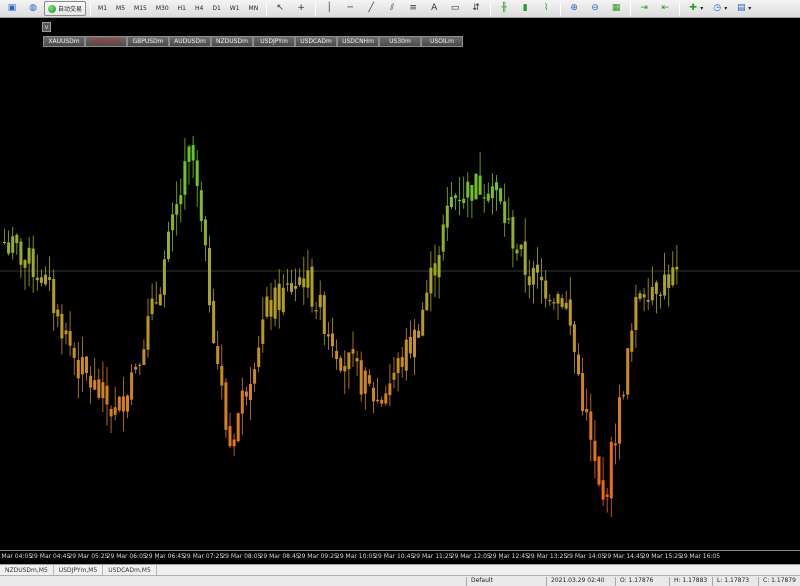  I want to click on channel-icon: ⫽, so click(392, 8).